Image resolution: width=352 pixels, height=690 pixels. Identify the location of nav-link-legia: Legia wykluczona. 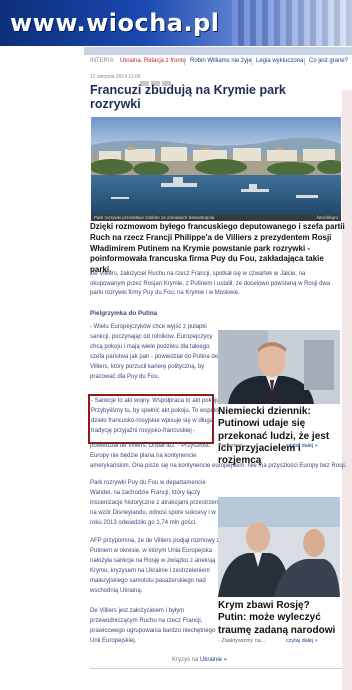
(279, 61).